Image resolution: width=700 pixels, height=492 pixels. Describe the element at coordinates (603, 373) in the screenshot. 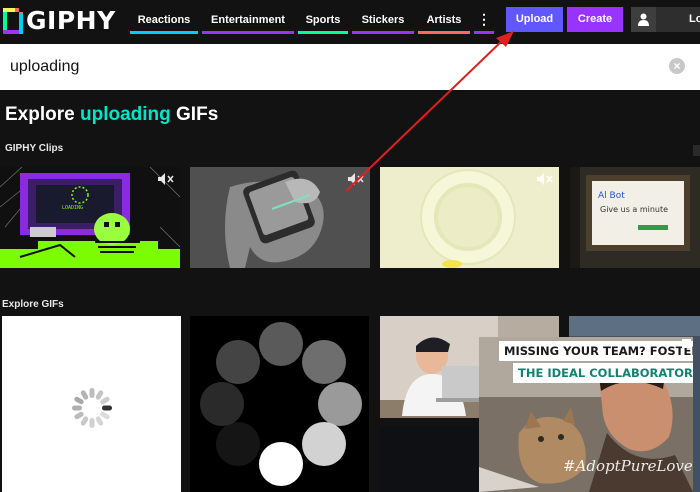

I see `ad-headline-2: THE IDEAL COLLABORATOR.` at that location.